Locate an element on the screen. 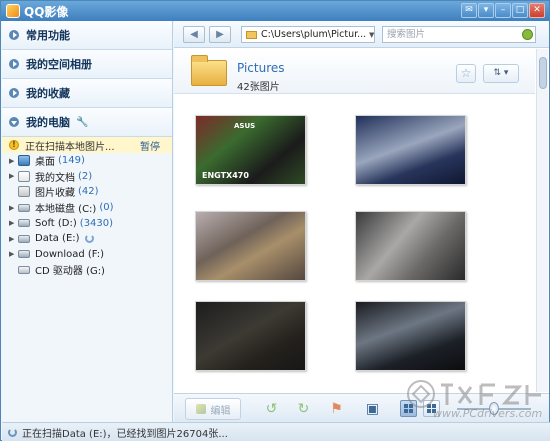 Image resolution: width=550 pixels, height=441 pixels. tree-item-label: 图片收藏 is located at coordinates (55, 194).